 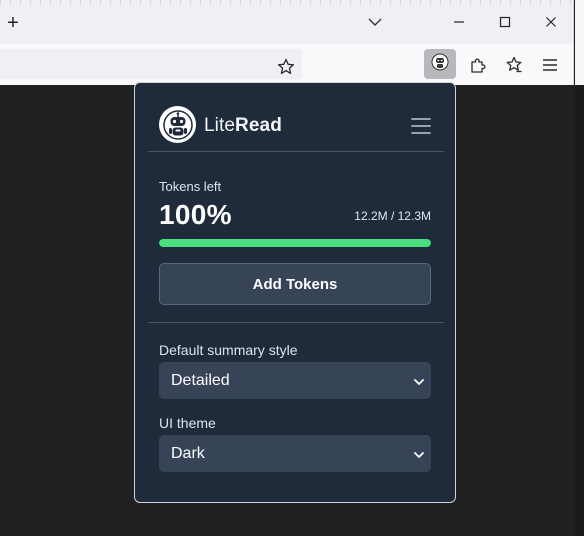 I want to click on summary-style-label: Default summary style, so click(x=228, y=350).